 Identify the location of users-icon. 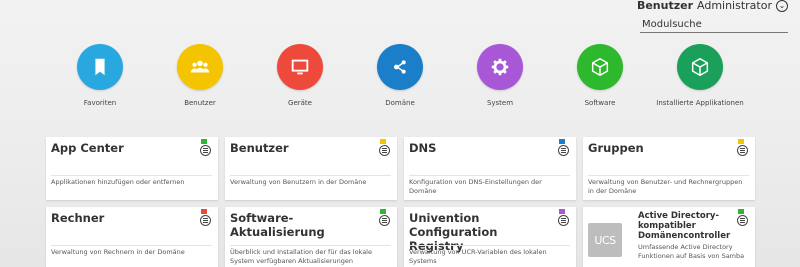
(200, 67).